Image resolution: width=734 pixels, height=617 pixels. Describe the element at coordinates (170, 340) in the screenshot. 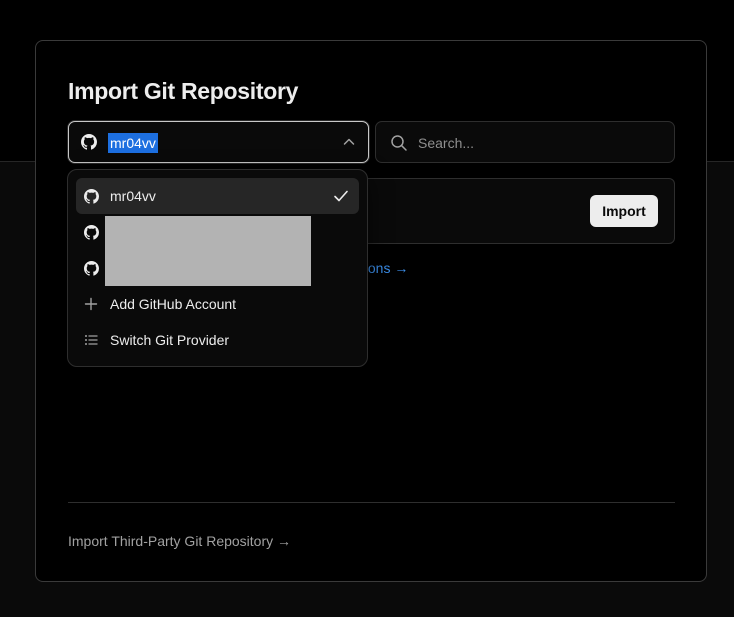

I see `menu-item-label: Switch Git Provider` at that location.